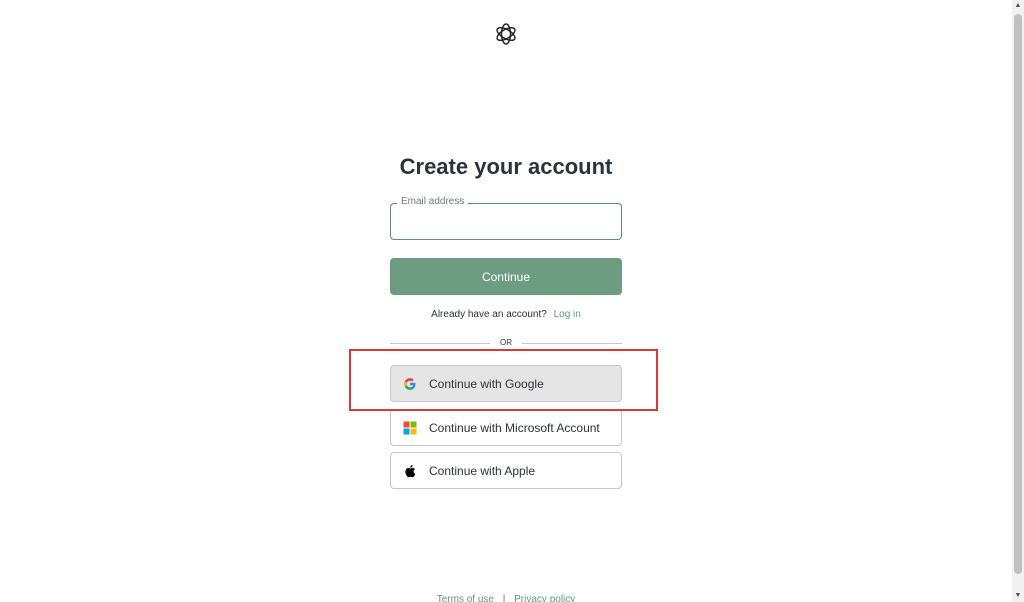  Describe the element at coordinates (440, 343) in the screenshot. I see `divider-line-left` at that location.